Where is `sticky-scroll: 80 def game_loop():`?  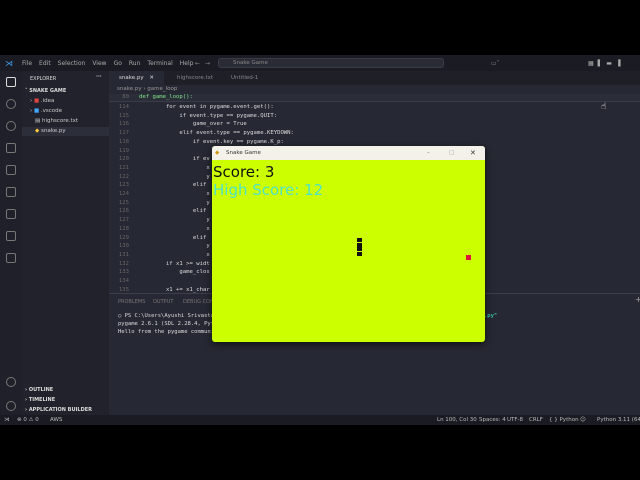
sticky-scroll: 80 def game_loop(): is located at coordinates (374, 98).